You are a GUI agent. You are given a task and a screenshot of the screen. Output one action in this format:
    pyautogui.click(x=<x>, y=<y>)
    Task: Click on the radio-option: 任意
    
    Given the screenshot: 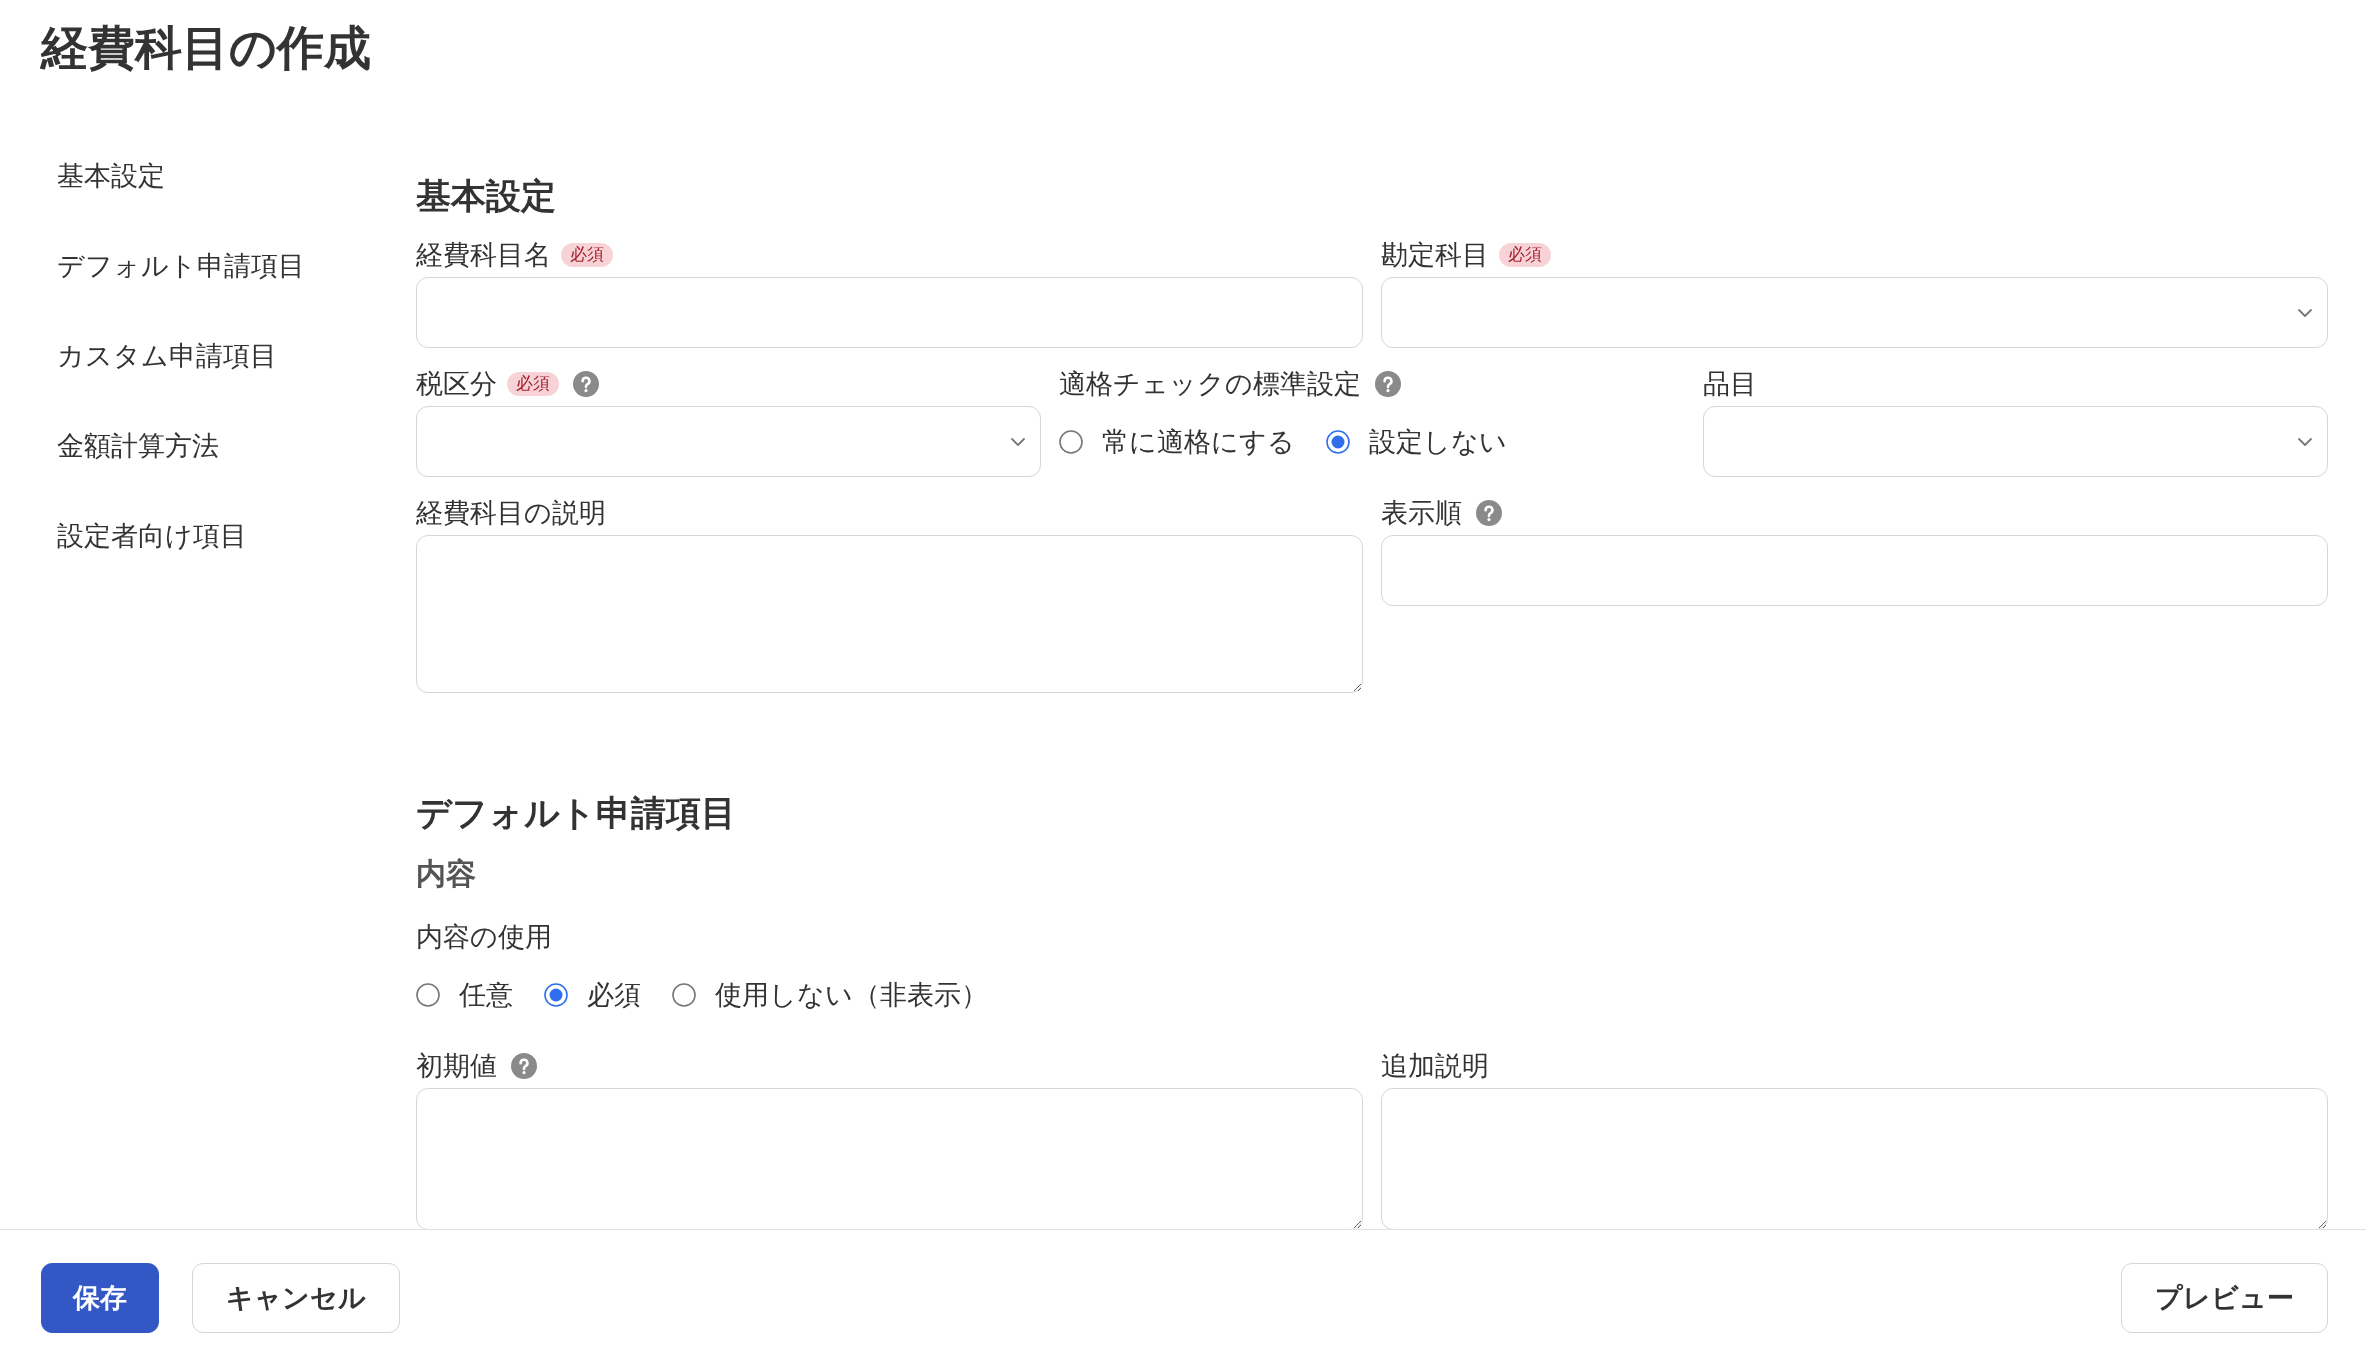 What is the action you would take?
    pyautogui.click(x=464, y=994)
    